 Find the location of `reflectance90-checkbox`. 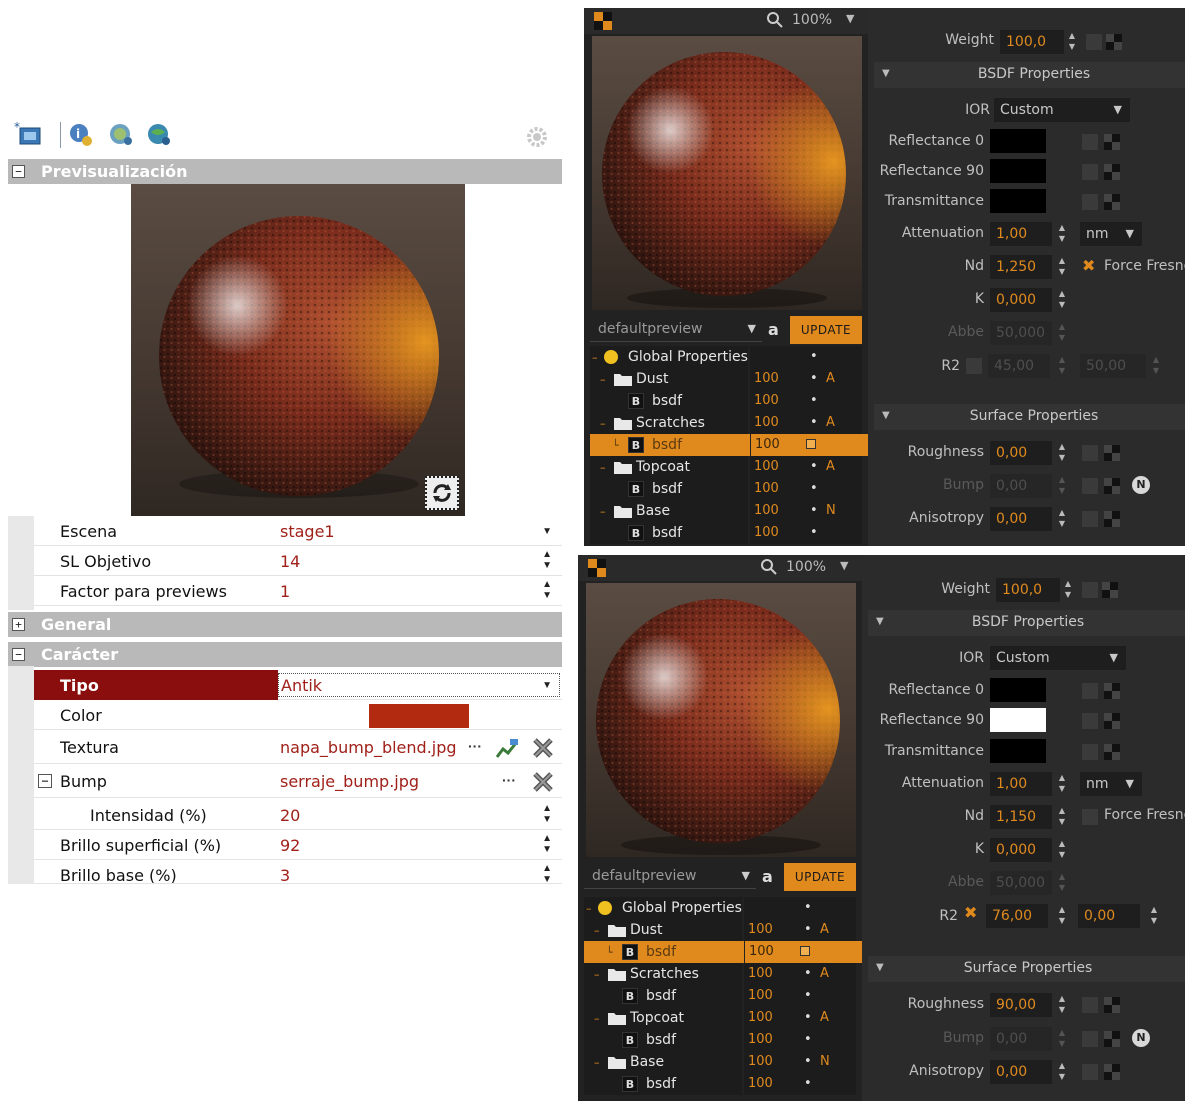

reflectance90-checkbox is located at coordinates (1090, 172).